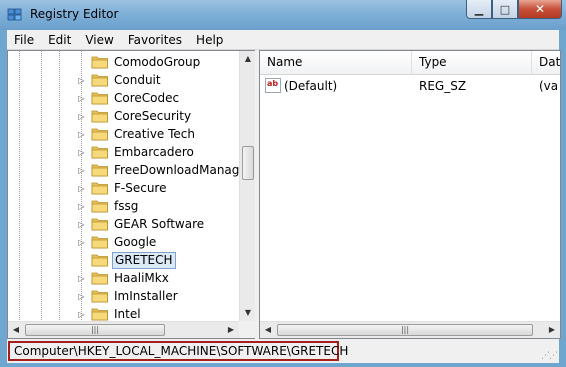 The image size is (566, 367). Describe the element at coordinates (141, 277) in the screenshot. I see `tree-item-label: HaaliMkx` at that location.